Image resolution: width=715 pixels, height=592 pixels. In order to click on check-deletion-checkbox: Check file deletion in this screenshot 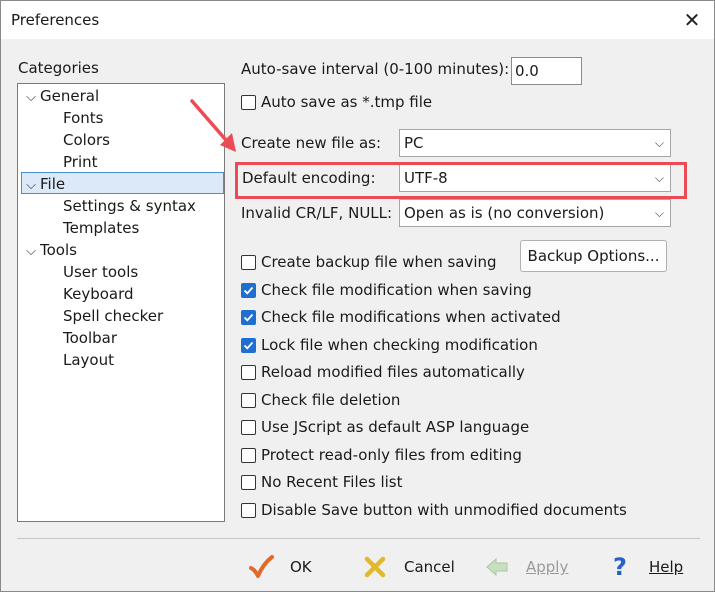, I will do `click(320, 400)`.